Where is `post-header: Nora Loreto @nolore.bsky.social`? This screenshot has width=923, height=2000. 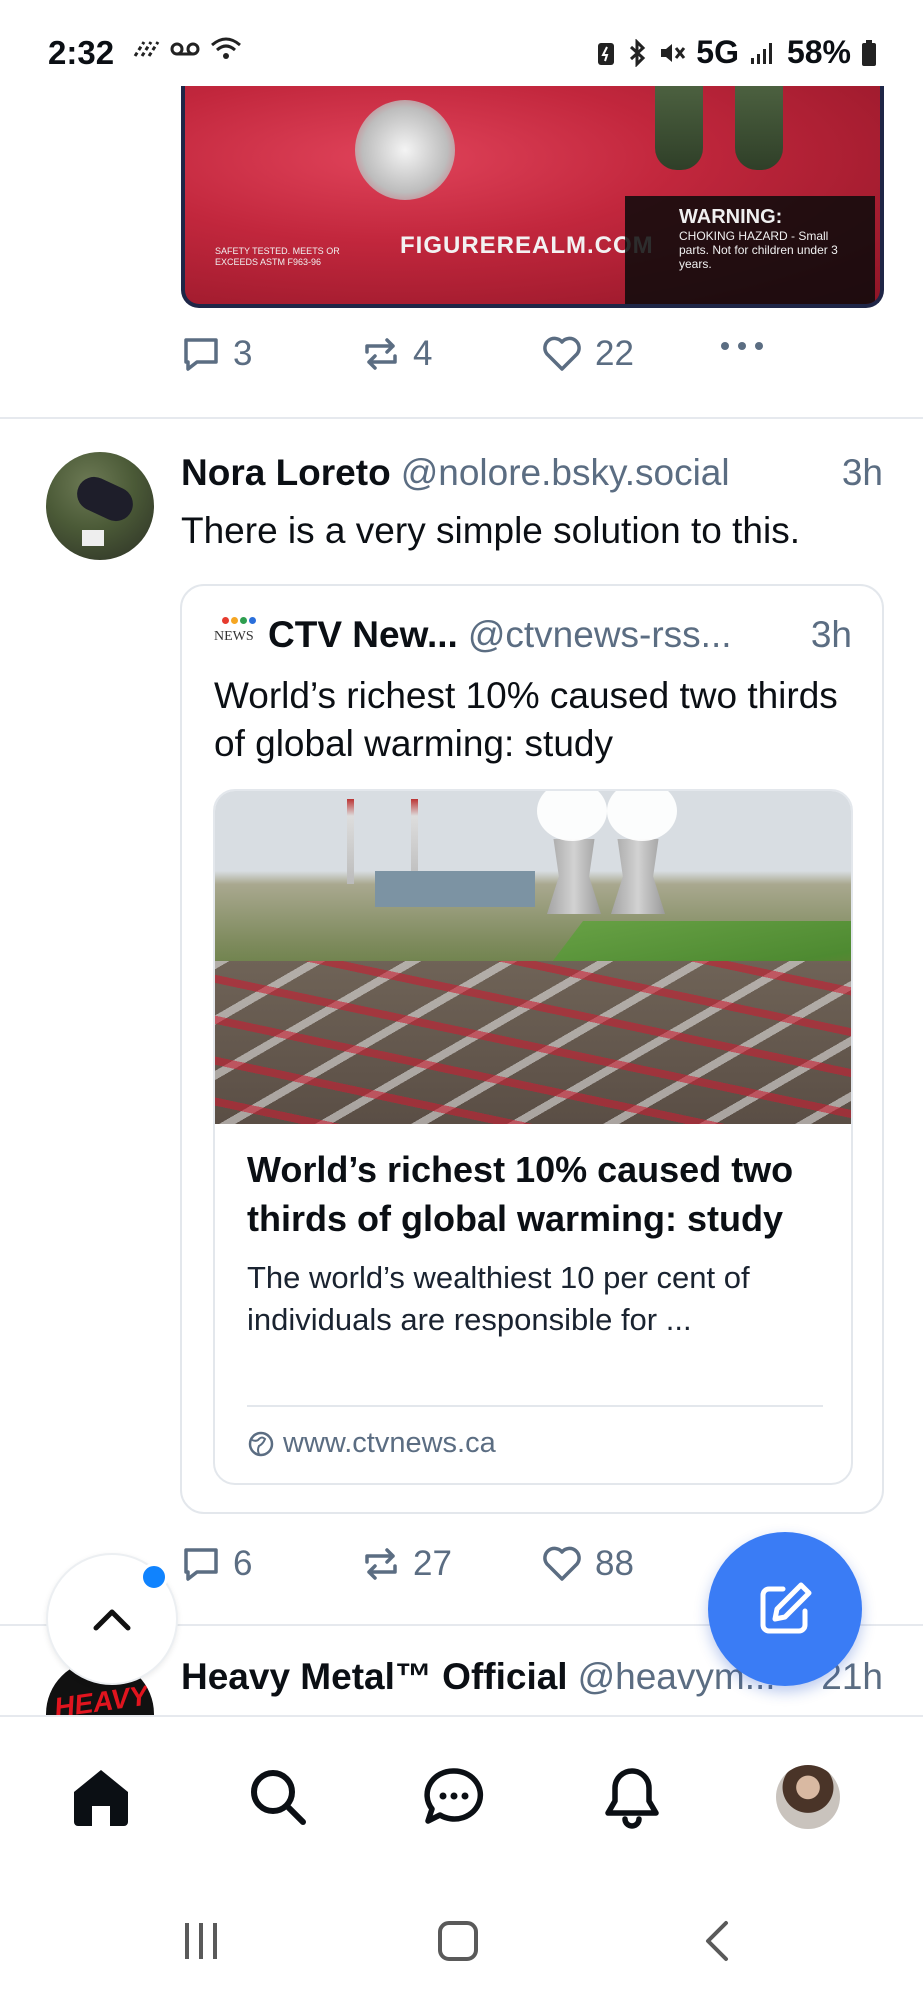
post-header: Nora Loreto @nolore.bsky.social is located at coordinates (533, 473).